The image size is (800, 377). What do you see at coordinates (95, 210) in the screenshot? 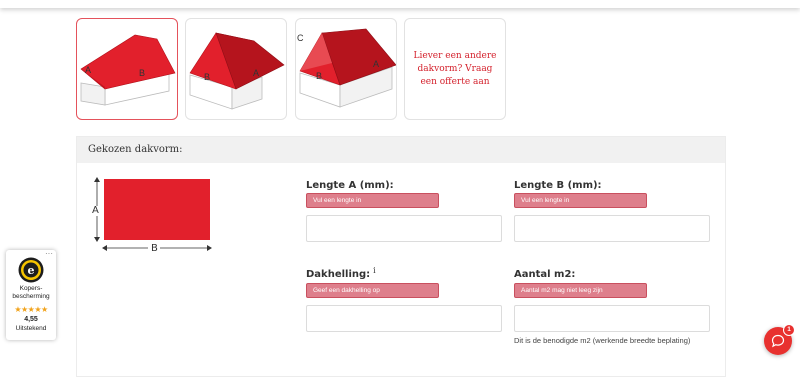
I see `diagram-label-a: A` at bounding box center [95, 210].